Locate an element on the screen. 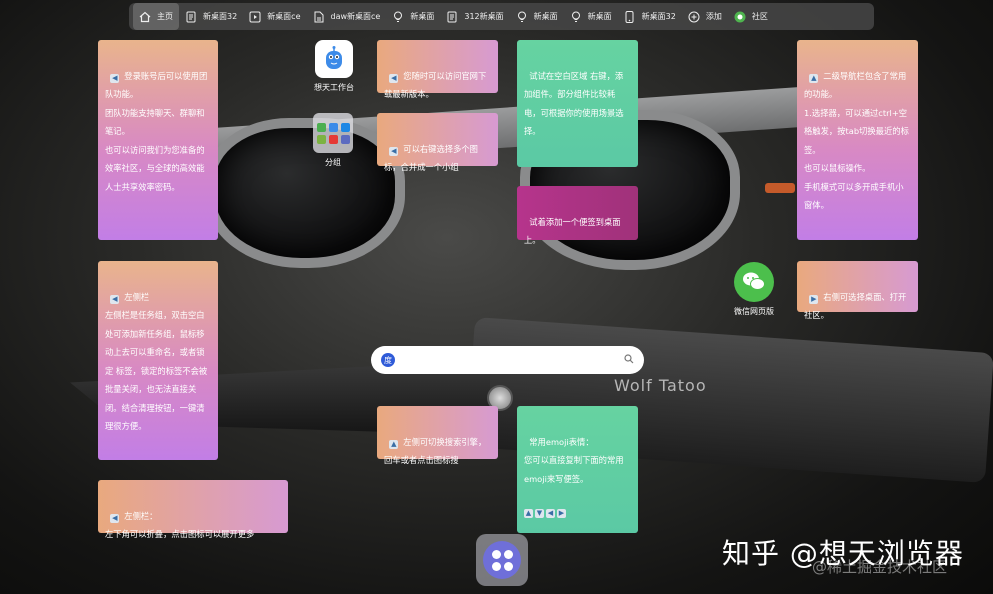 The width and height of the screenshot is (993, 594). tab-label: 312新桌面 is located at coordinates (484, 16).